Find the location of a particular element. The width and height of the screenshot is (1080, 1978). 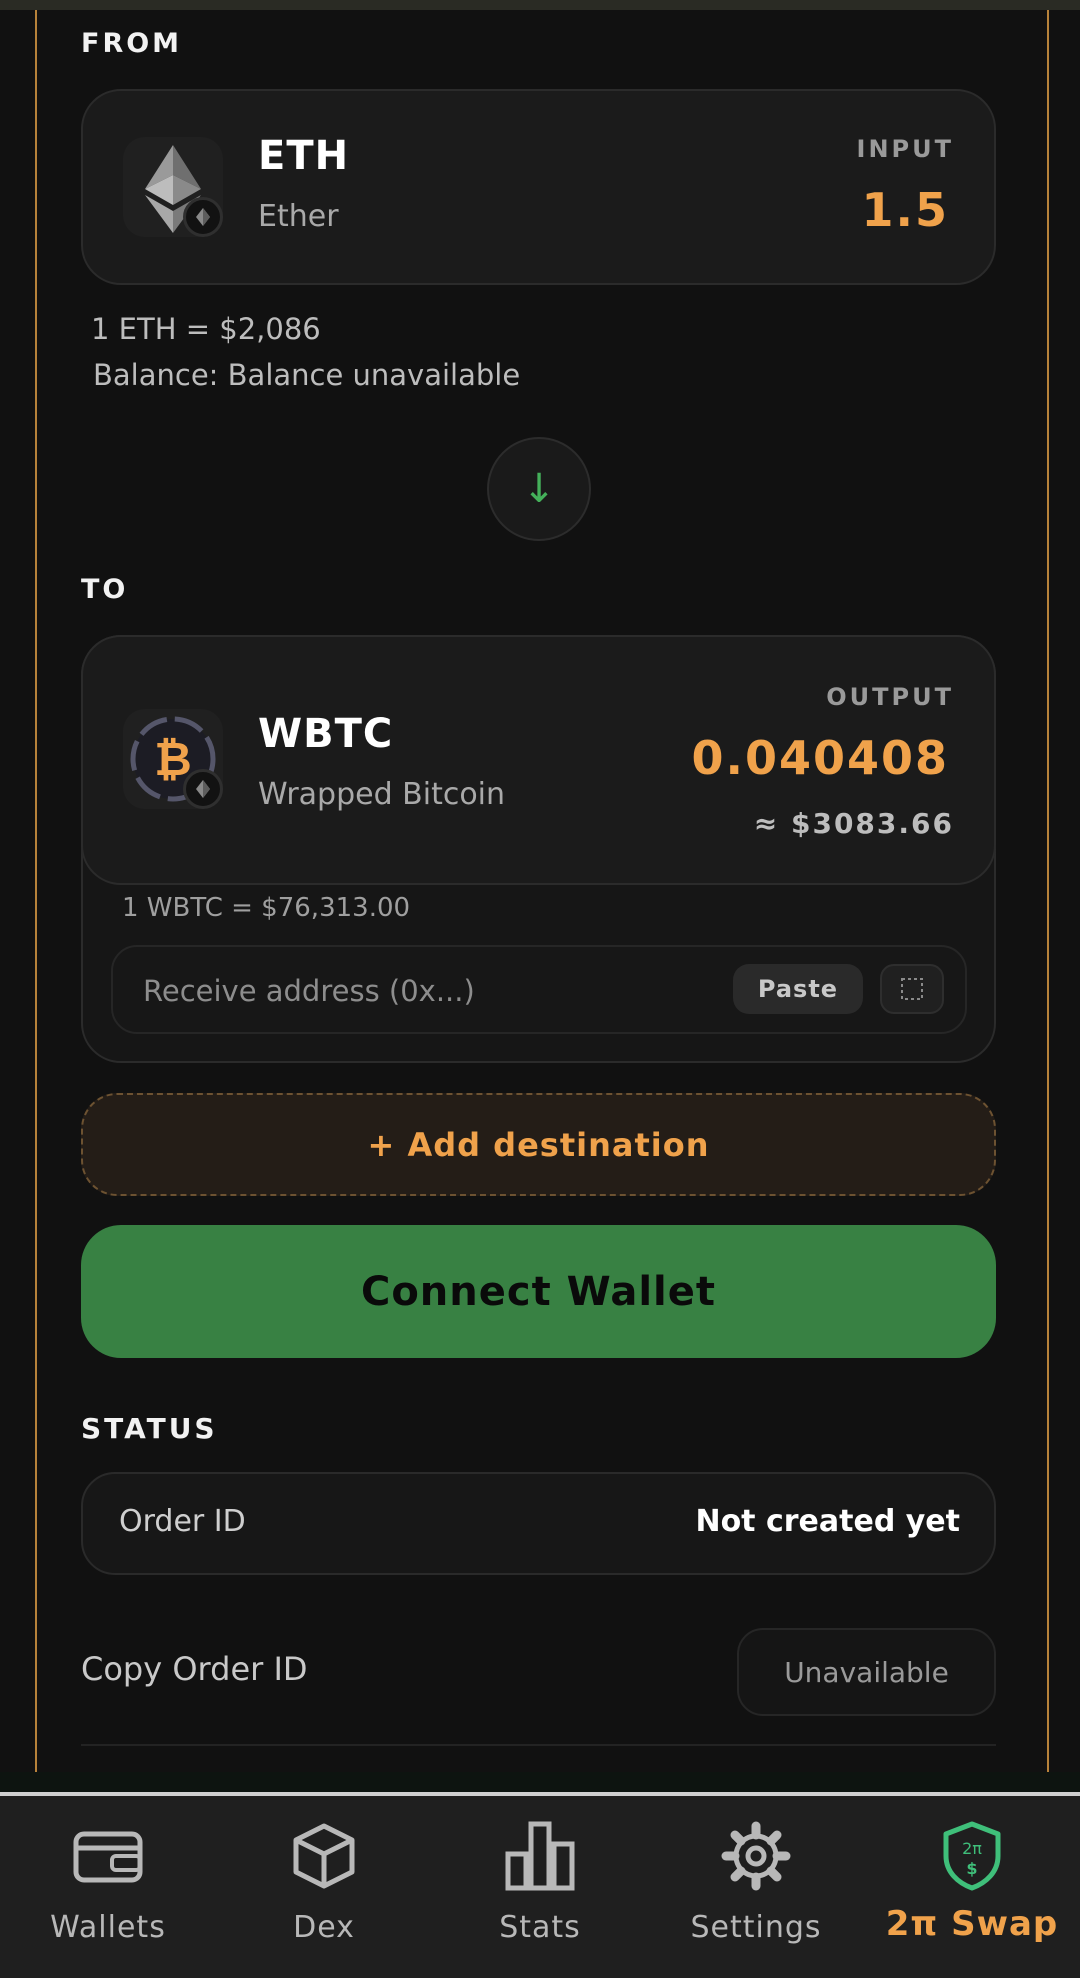

nav-item-2pi-swap: 2π $ 2π Swap is located at coordinates (972, 1891).